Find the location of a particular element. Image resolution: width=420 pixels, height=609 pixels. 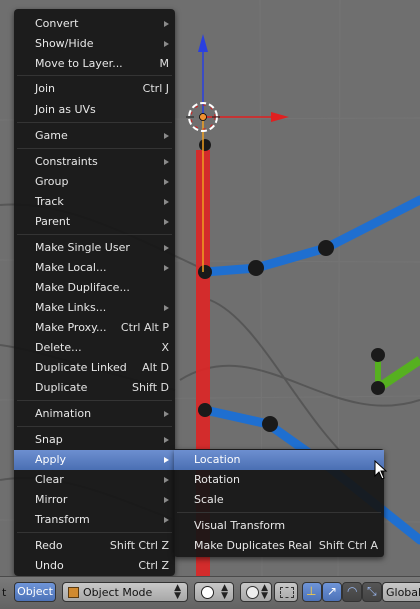

menu-item-shortcut: Ctrl Alt P is located at coordinates (144, 327).